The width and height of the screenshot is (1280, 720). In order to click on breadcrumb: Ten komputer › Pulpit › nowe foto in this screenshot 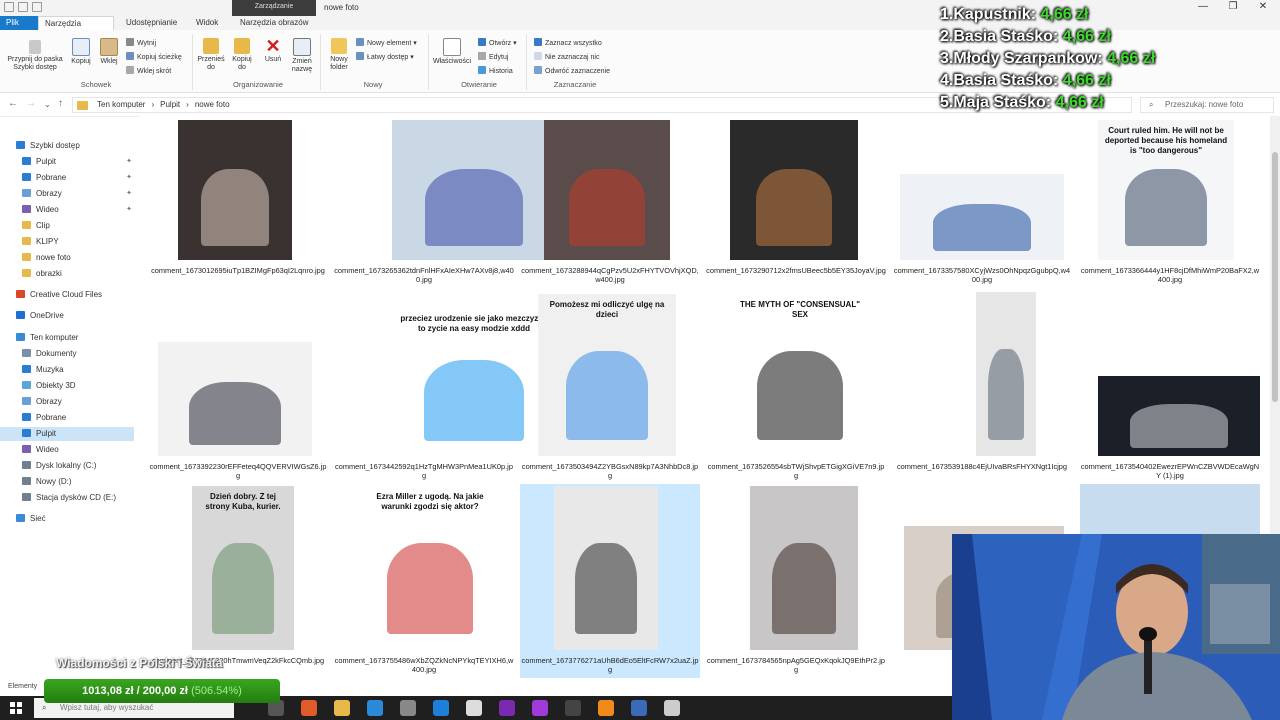, I will do `click(166, 104)`.